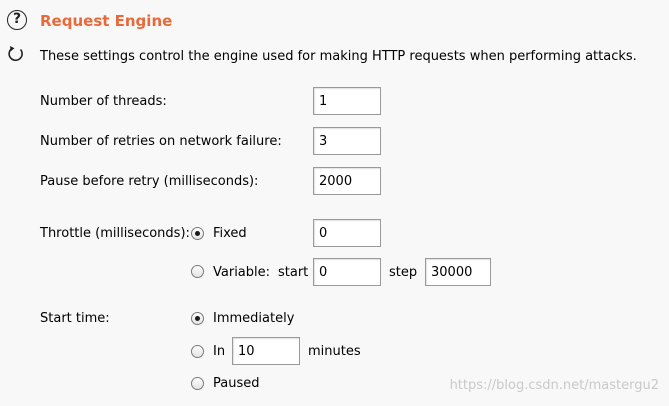 This screenshot has width=669, height=406. Describe the element at coordinates (347, 272) in the screenshot. I see `throttle-start-input` at that location.